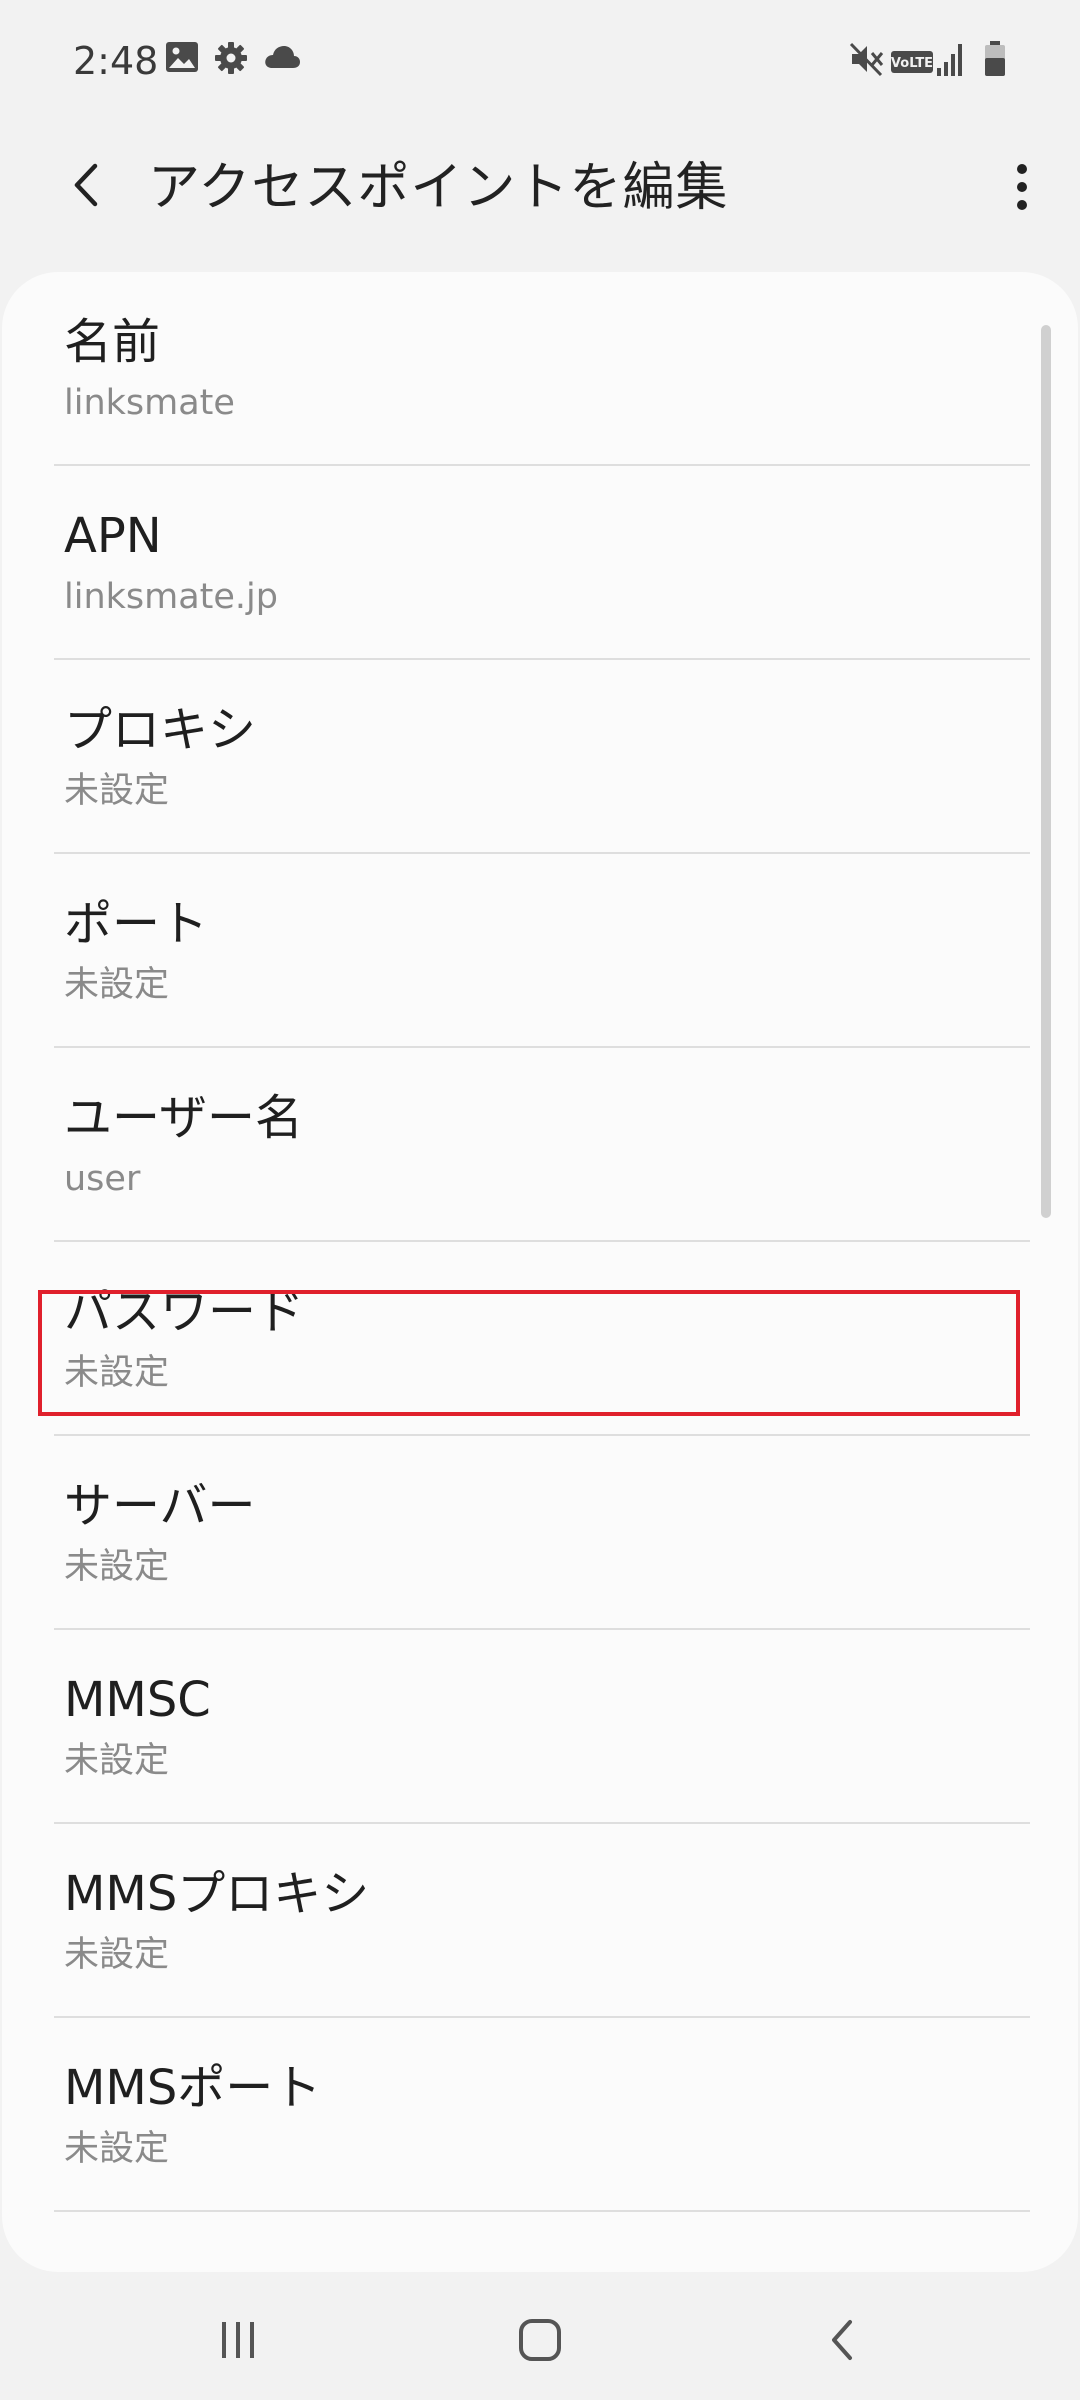 Image resolution: width=1080 pixels, height=2400 pixels. Describe the element at coordinates (149, 403) in the screenshot. I see `item-value: linksmate` at that location.